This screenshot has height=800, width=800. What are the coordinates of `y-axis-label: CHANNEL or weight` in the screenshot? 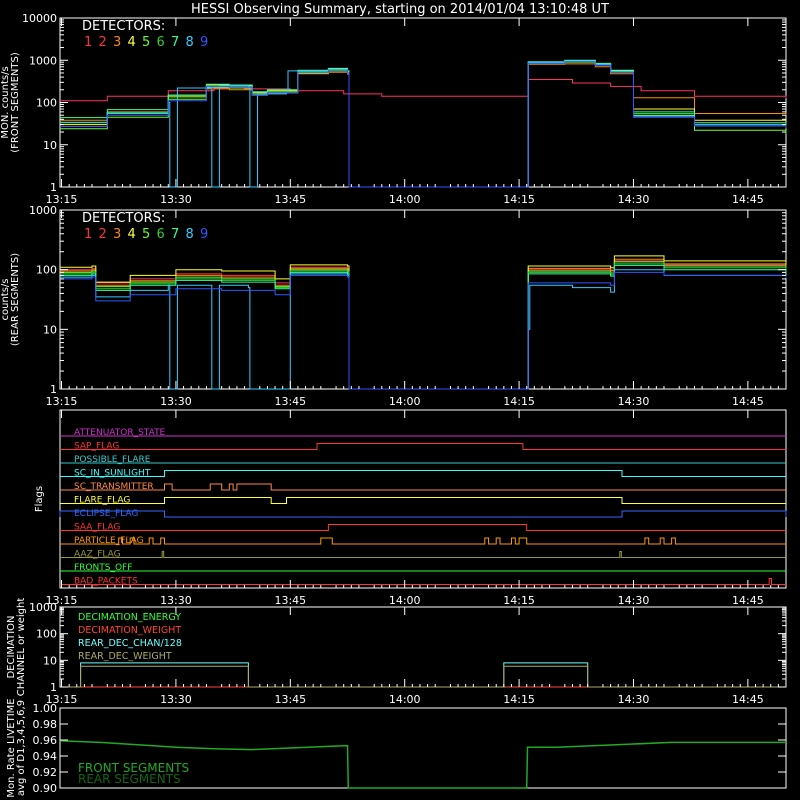 It's located at (21, 647).